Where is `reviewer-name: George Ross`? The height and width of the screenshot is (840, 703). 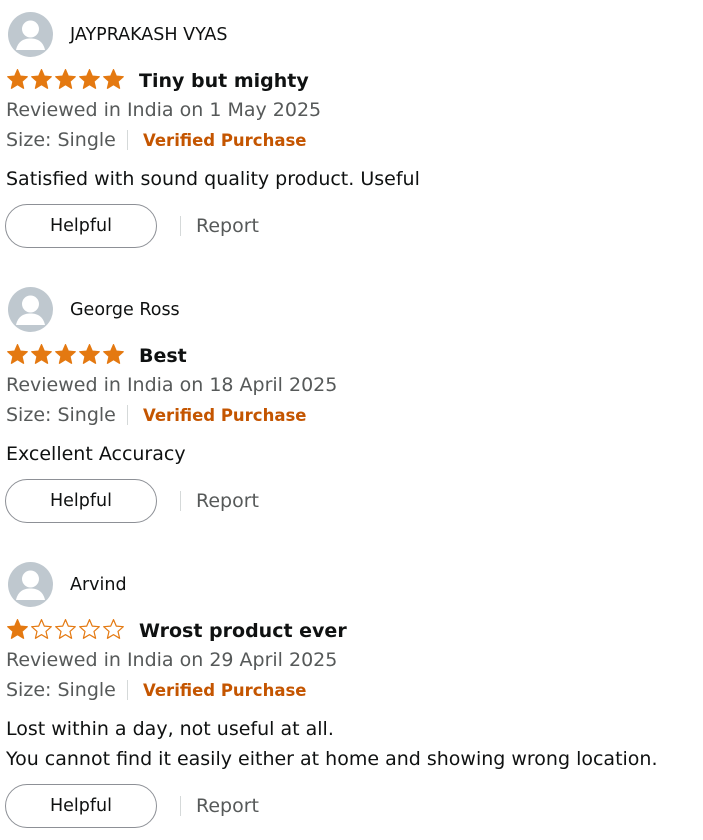
reviewer-name: George Ross is located at coordinates (125, 310).